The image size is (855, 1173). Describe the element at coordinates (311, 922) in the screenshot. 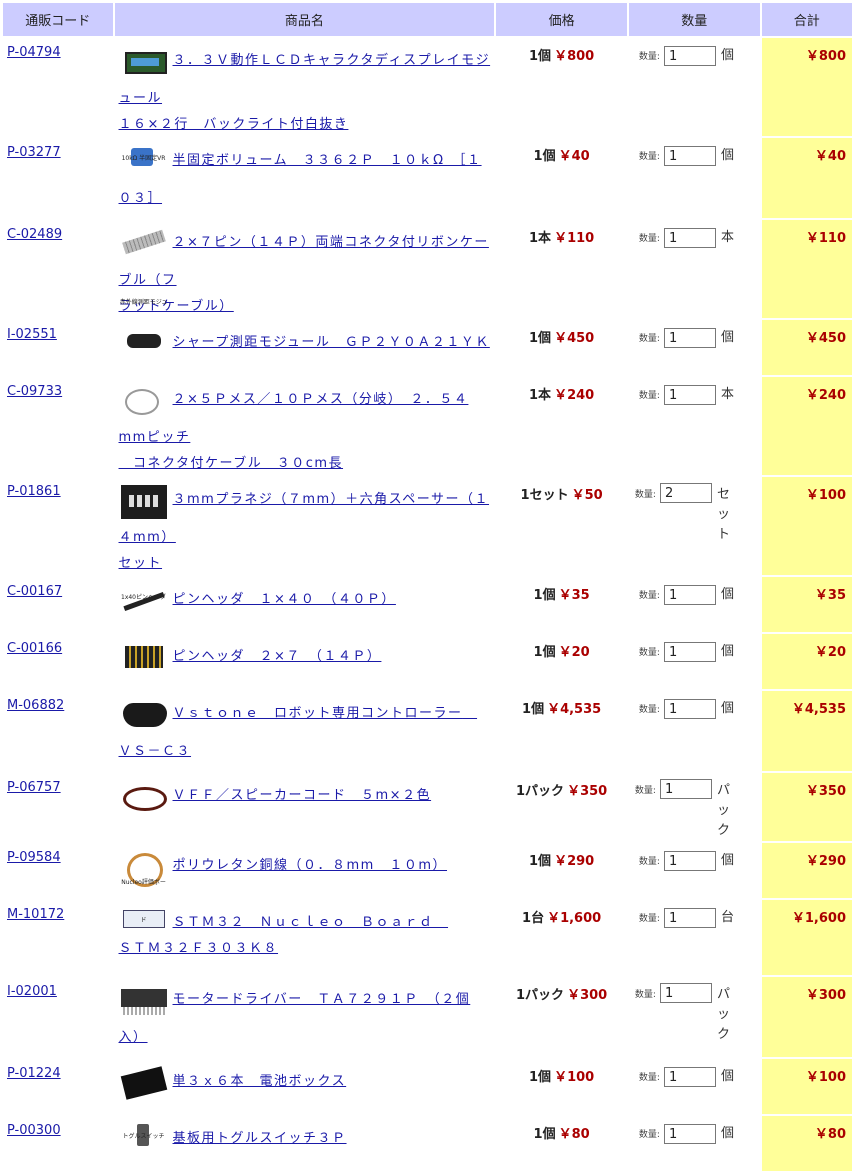

I see `product-name-link: ＳＴＭ３２ Ｎｕｃｌｅｏ Ｂｏａｒｄ` at that location.